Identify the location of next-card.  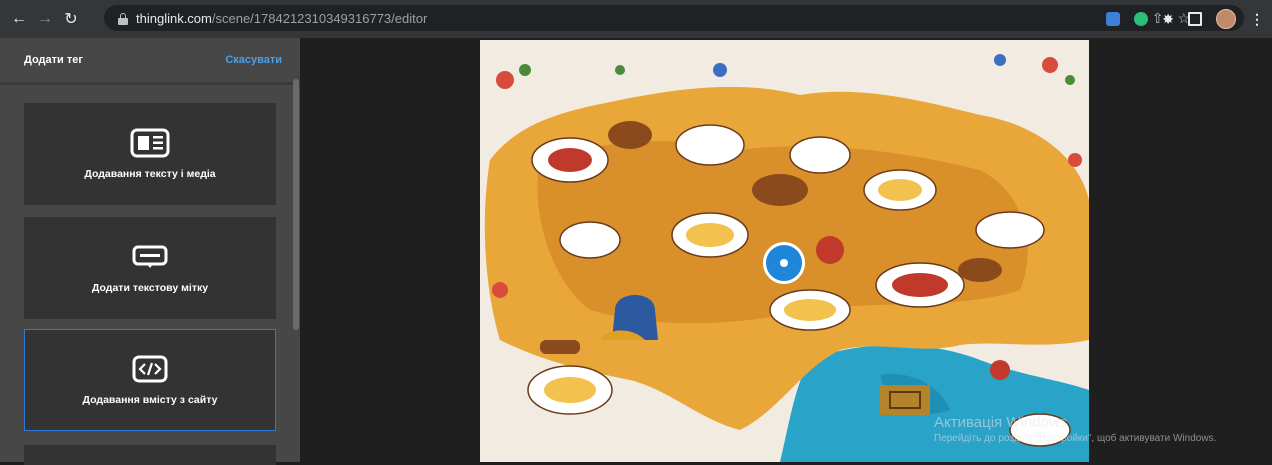
(150, 455).